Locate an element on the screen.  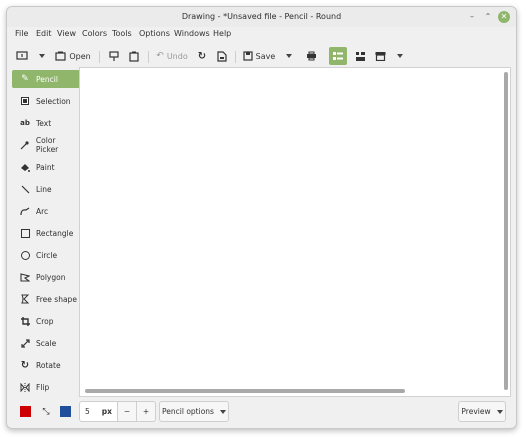
tool-rectangle: Rectangle is located at coordinates (46, 233).